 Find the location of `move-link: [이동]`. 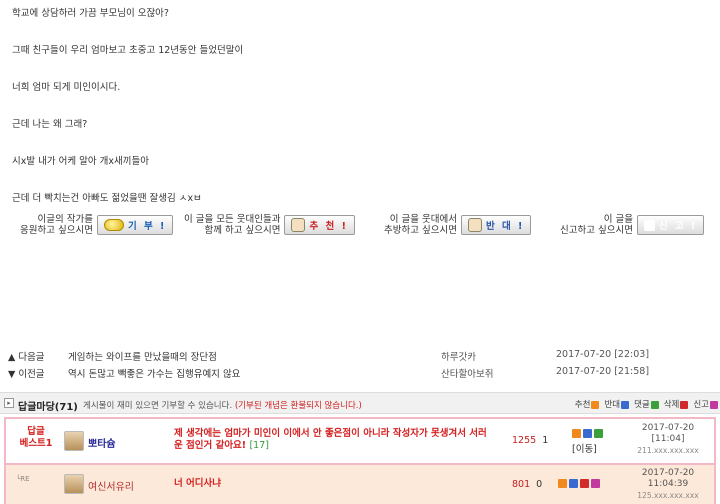

move-link: [이동] is located at coordinates (584, 448).